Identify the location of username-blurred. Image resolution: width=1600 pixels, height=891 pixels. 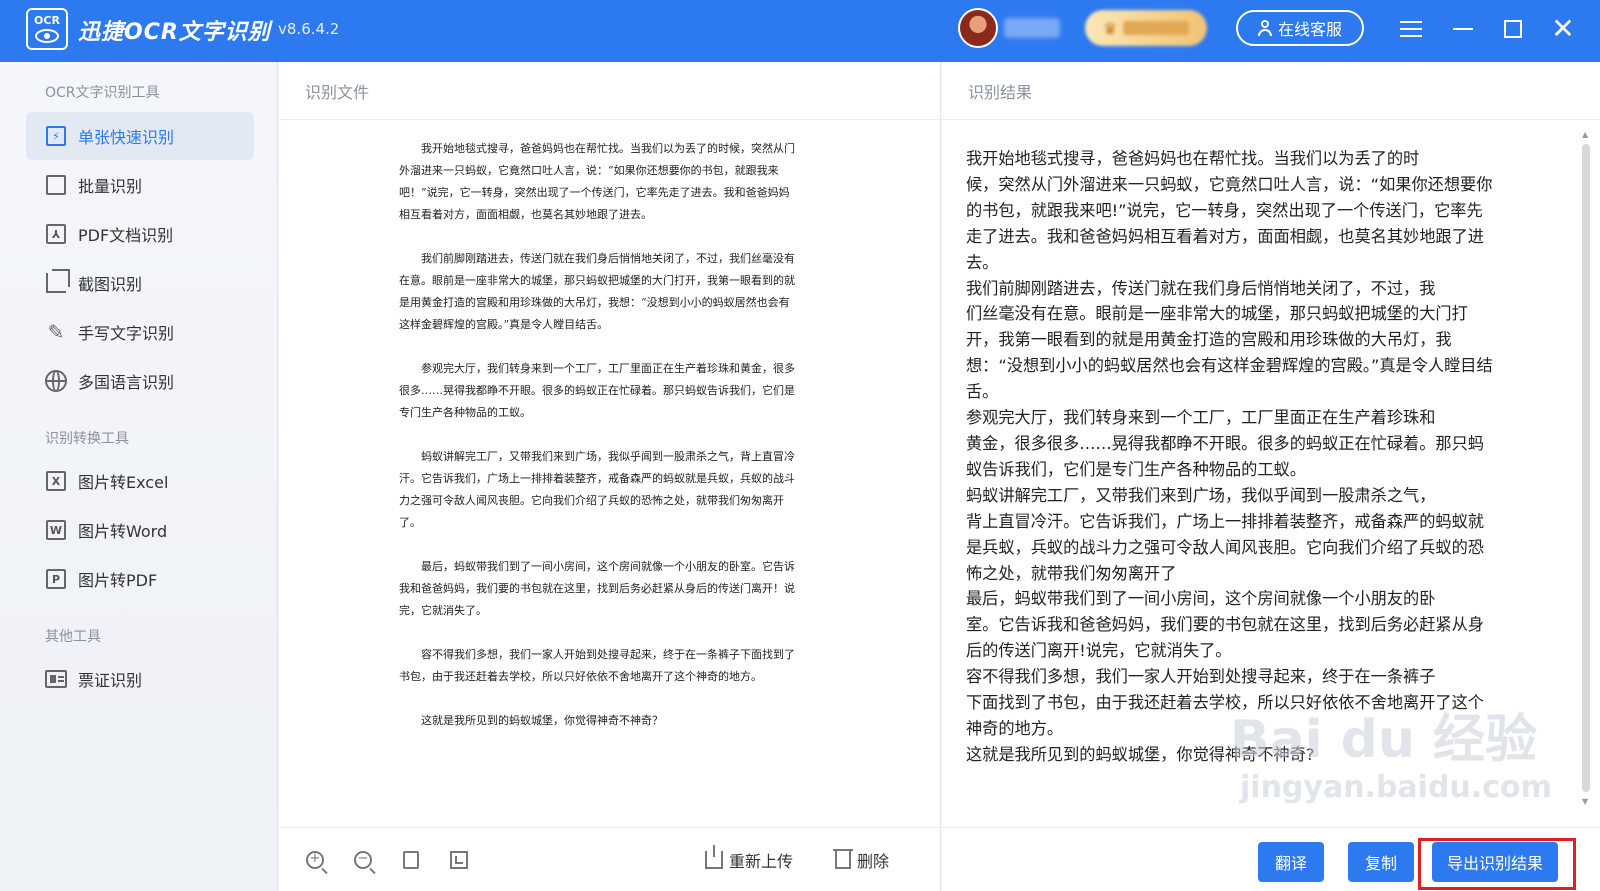
(1032, 28).